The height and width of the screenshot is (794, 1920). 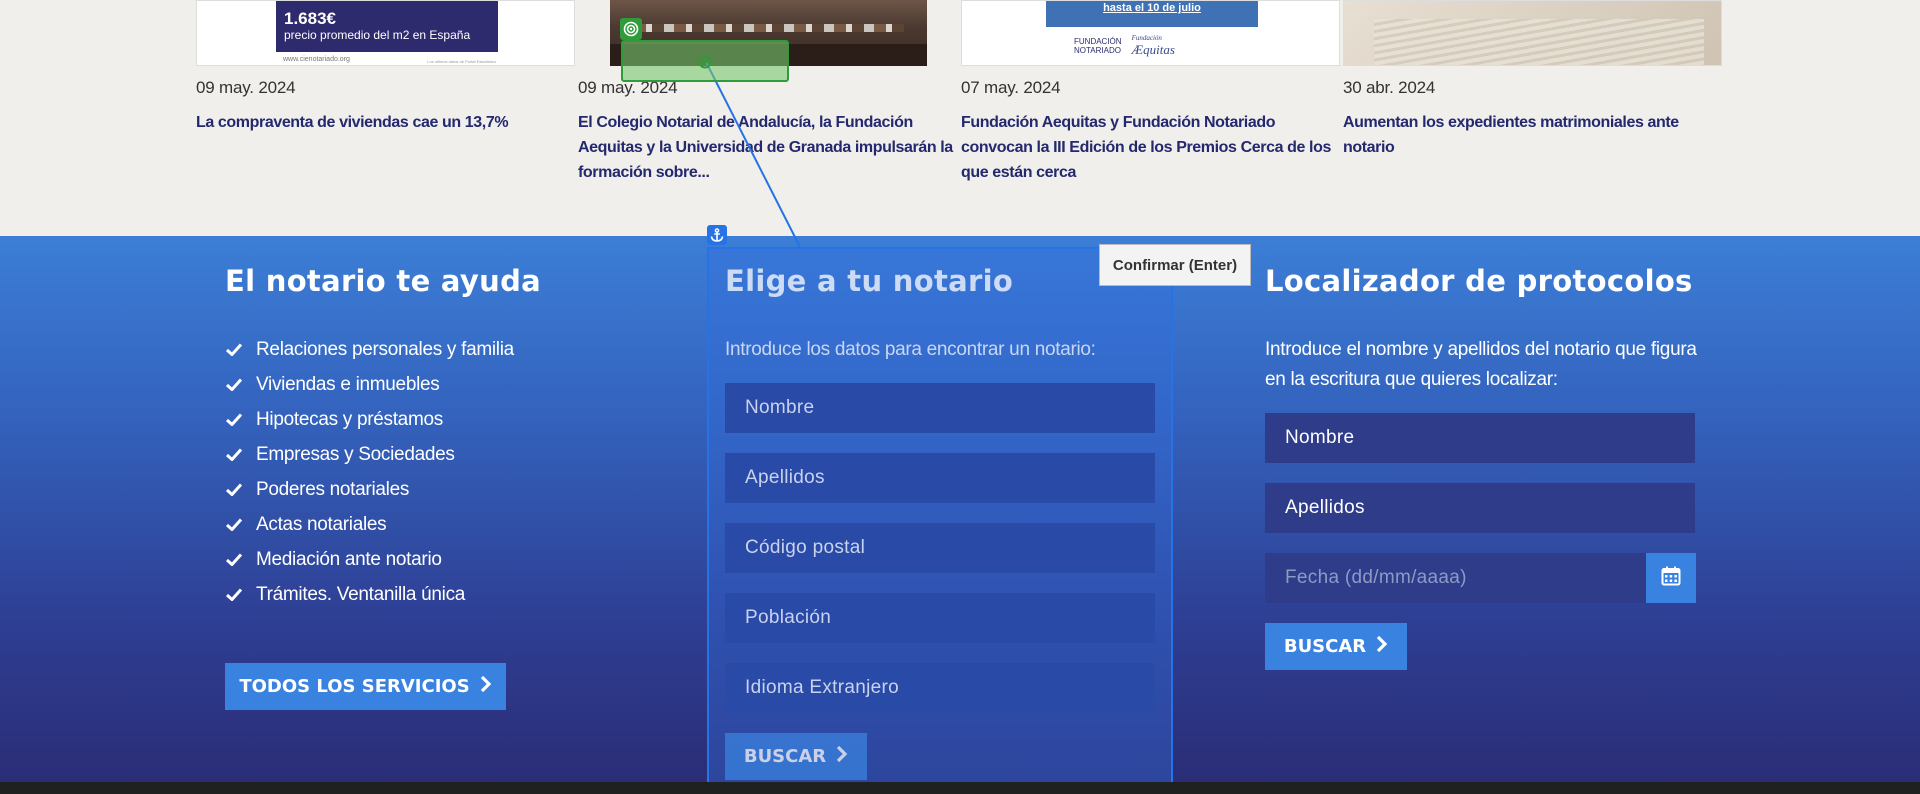 What do you see at coordinates (387, 26) in the screenshot?
I see `price-promo: 1.683€ precio promedio del m2 en España` at bounding box center [387, 26].